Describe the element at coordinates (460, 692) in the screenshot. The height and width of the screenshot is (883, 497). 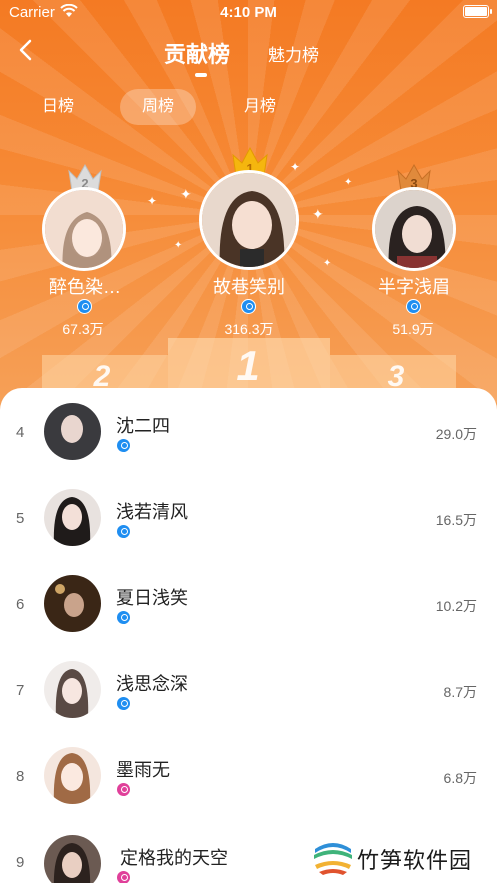
I see `user-score: 8.7万` at that location.